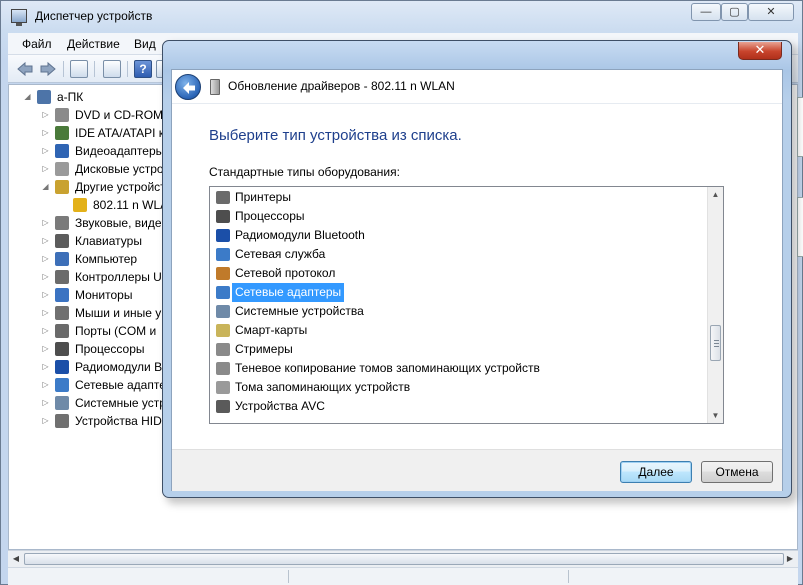 Image resolution: width=803 pixels, height=585 pixels. What do you see at coordinates (223, 216) in the screenshot?
I see `processor-icon` at bounding box center [223, 216].